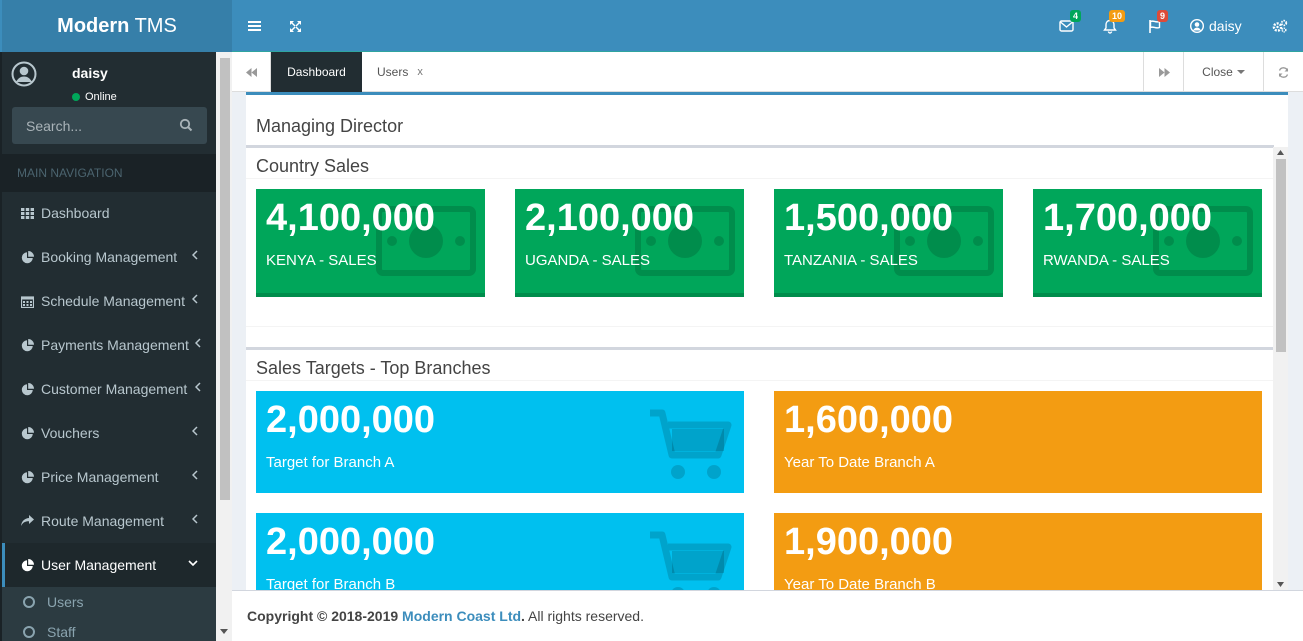 The width and height of the screenshot is (1303, 641). Describe the element at coordinates (859, 462) in the screenshot. I see `tile-label: Year To Date Branch A` at that location.